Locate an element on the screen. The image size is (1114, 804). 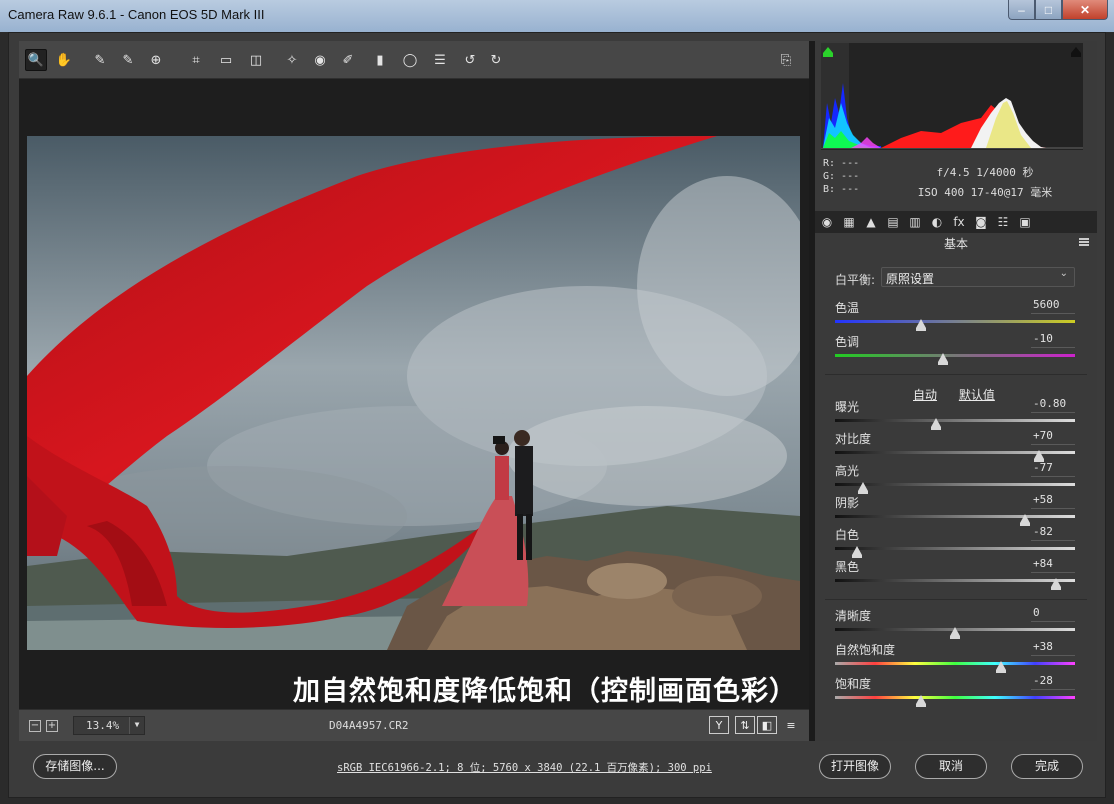
slider-label: 对比度 is located at coordinates (853, 439).